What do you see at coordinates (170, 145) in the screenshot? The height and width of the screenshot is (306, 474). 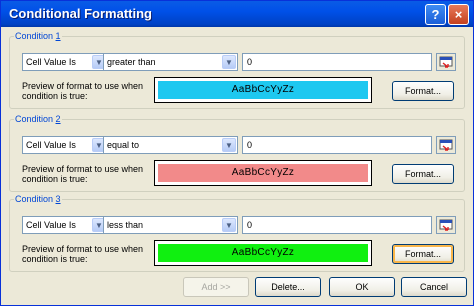 I see `condition-2-operator-select: equal to ▼` at bounding box center [170, 145].